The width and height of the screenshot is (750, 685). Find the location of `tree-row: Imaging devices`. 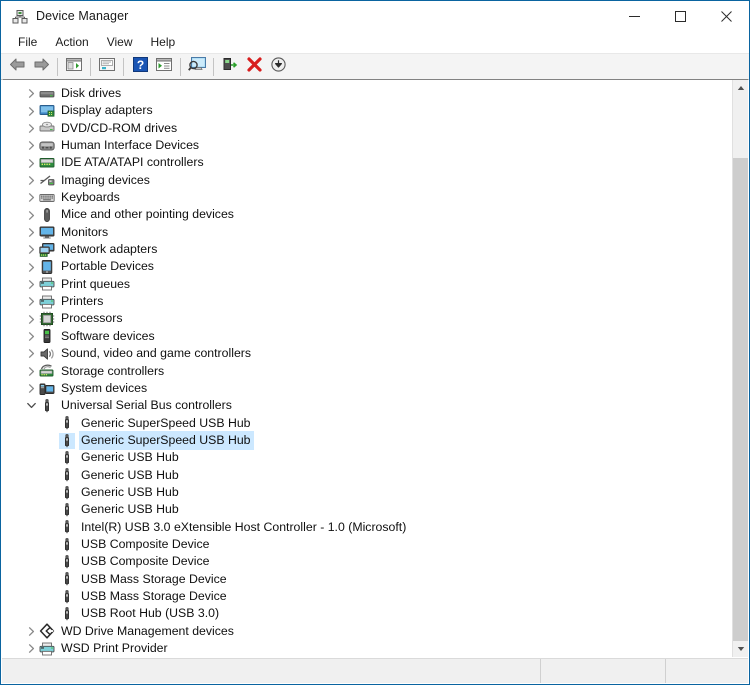

tree-row: Imaging devices is located at coordinates (367, 180).